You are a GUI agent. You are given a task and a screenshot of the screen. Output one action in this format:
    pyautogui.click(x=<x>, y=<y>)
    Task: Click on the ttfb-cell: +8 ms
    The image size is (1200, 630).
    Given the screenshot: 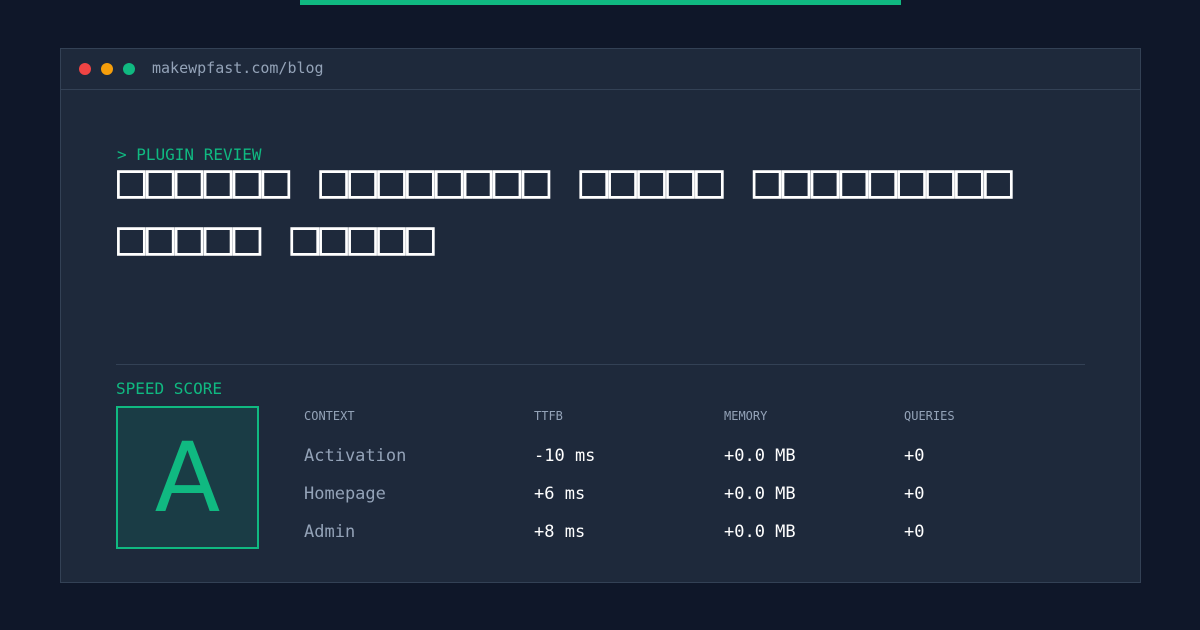 What is the action you would take?
    pyautogui.click(x=560, y=532)
    